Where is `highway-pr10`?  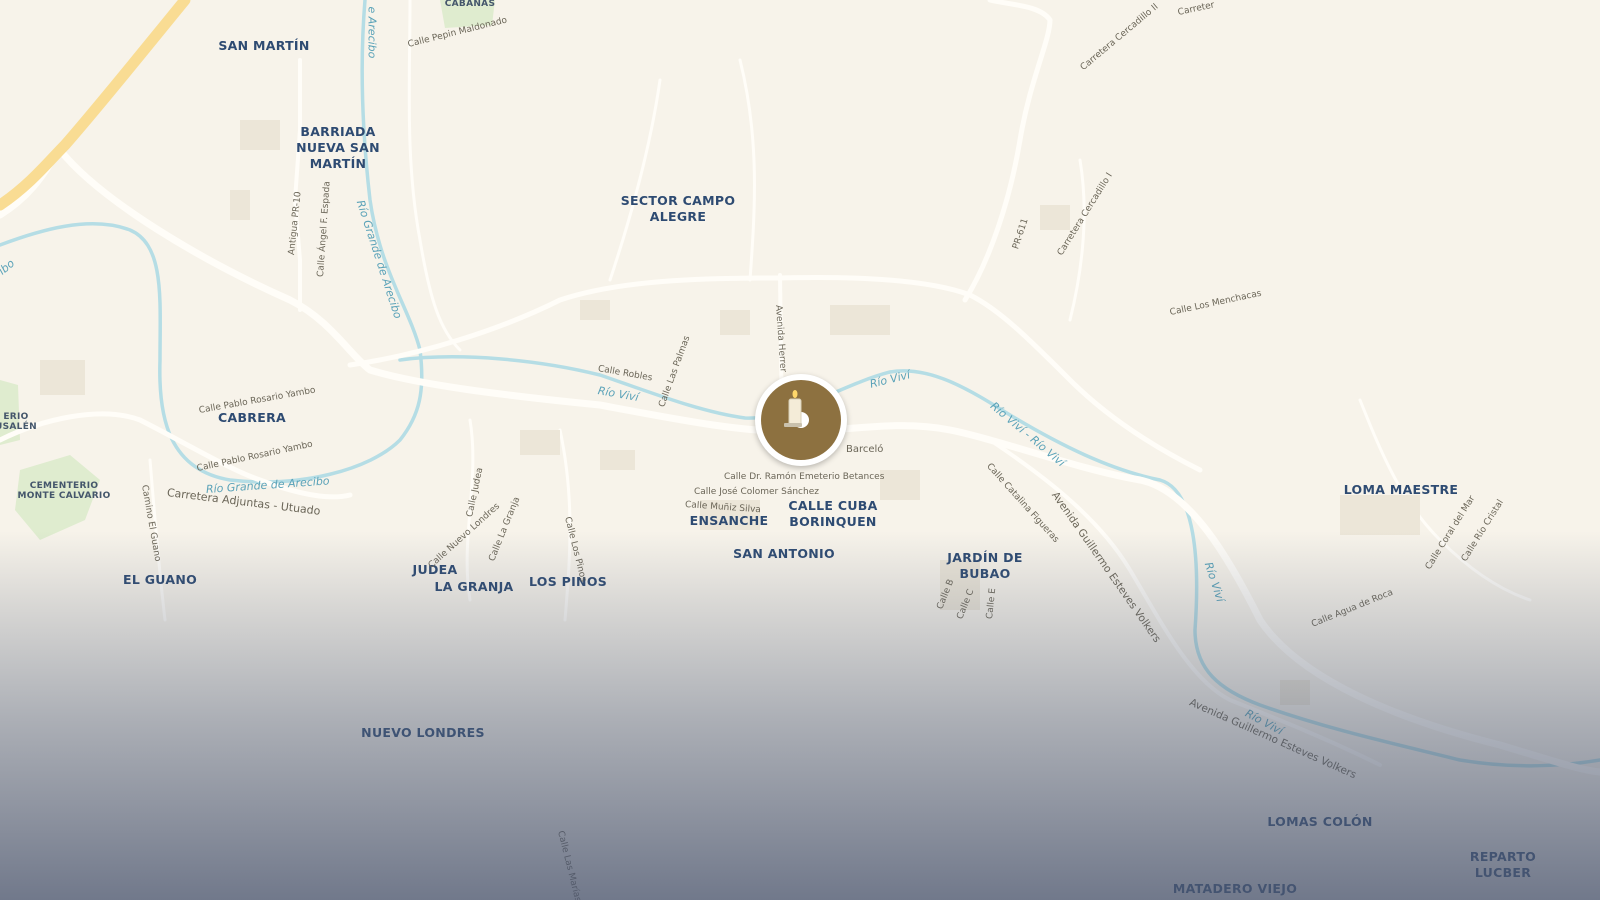 highway-pr10 is located at coordinates (95, 105).